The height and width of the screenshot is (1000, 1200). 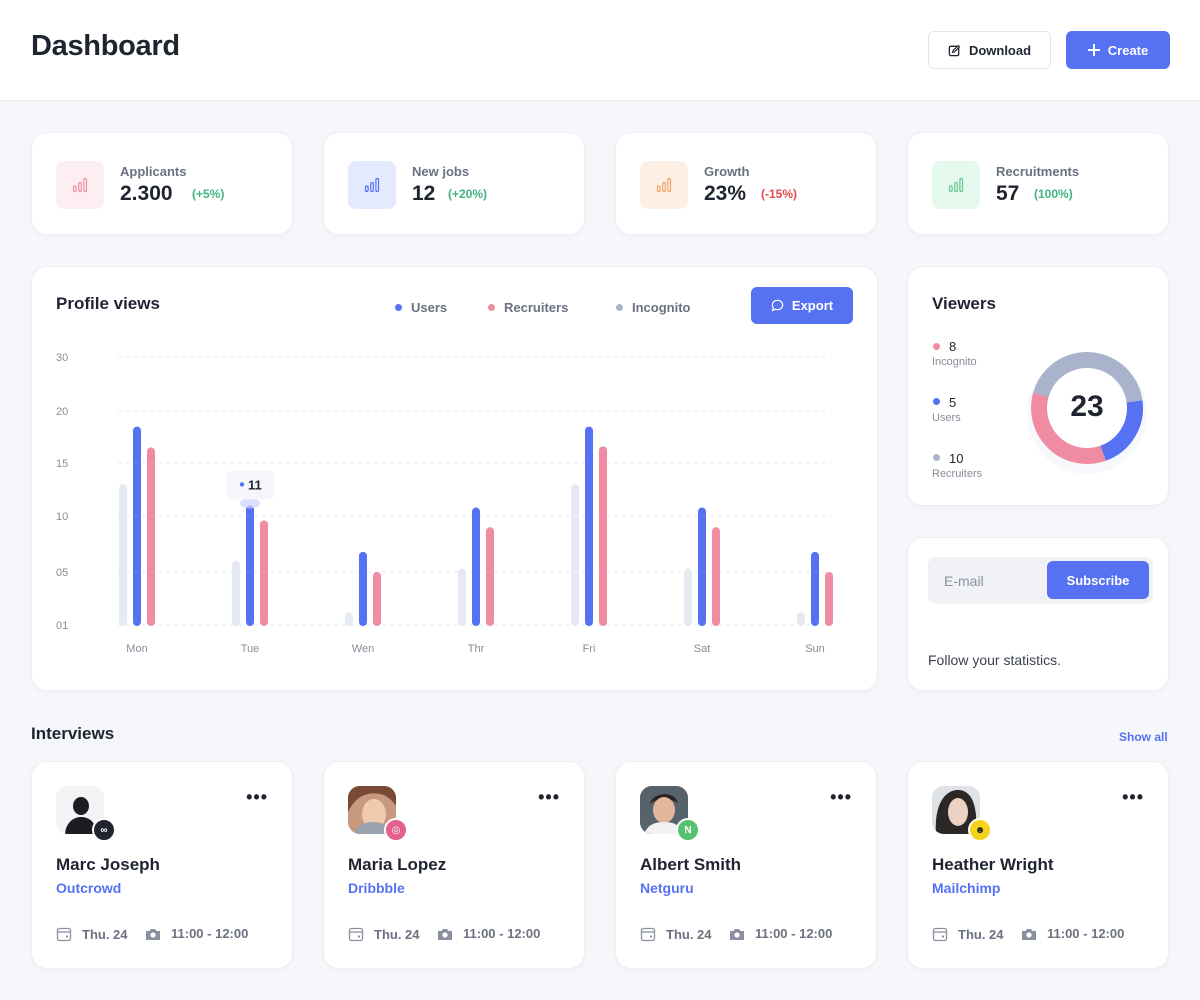 What do you see at coordinates (62, 517) in the screenshot?
I see `y-tick-label: 10` at bounding box center [62, 517].